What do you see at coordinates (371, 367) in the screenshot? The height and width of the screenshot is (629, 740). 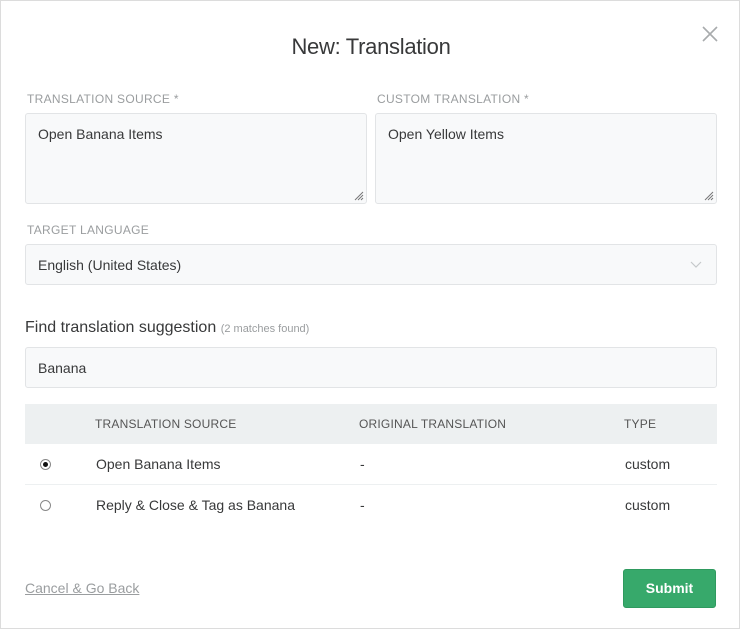 I see `suggestion-search-input: Banana` at bounding box center [371, 367].